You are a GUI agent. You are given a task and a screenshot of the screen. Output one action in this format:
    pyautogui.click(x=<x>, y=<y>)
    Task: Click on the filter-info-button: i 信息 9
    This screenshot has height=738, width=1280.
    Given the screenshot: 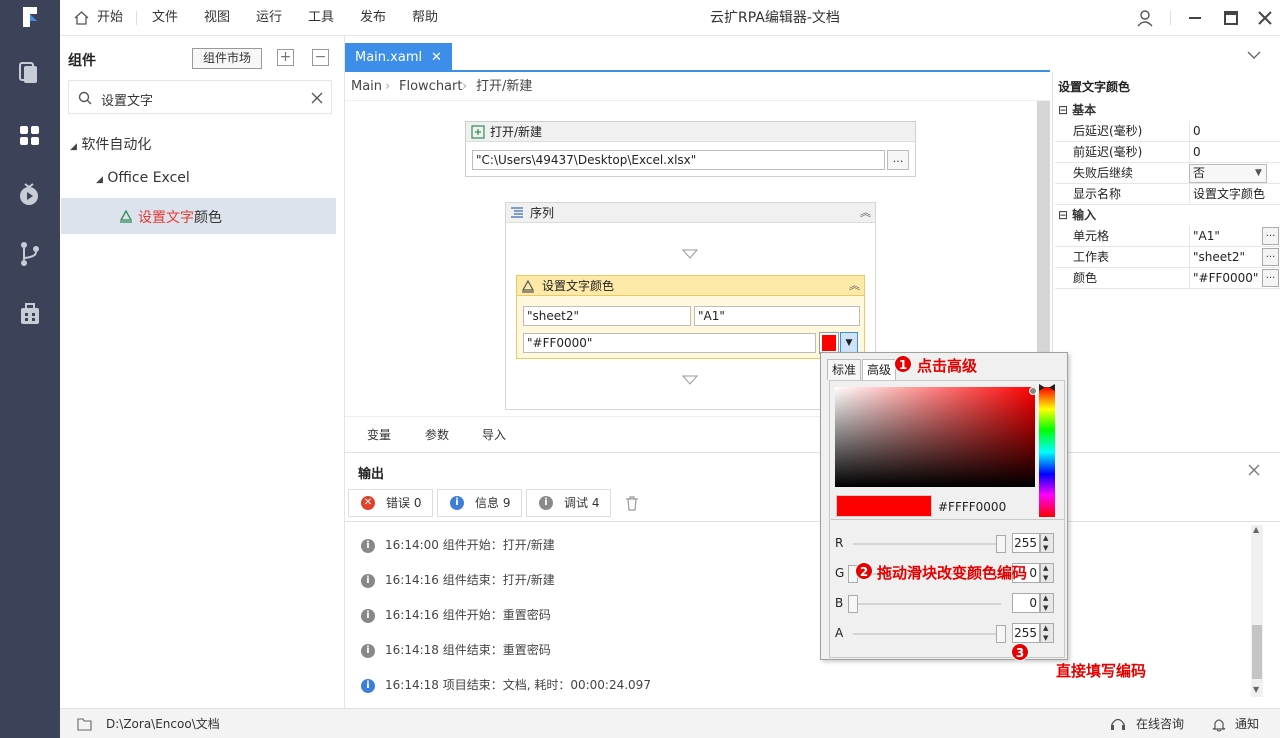 What is the action you would take?
    pyautogui.click(x=479, y=503)
    